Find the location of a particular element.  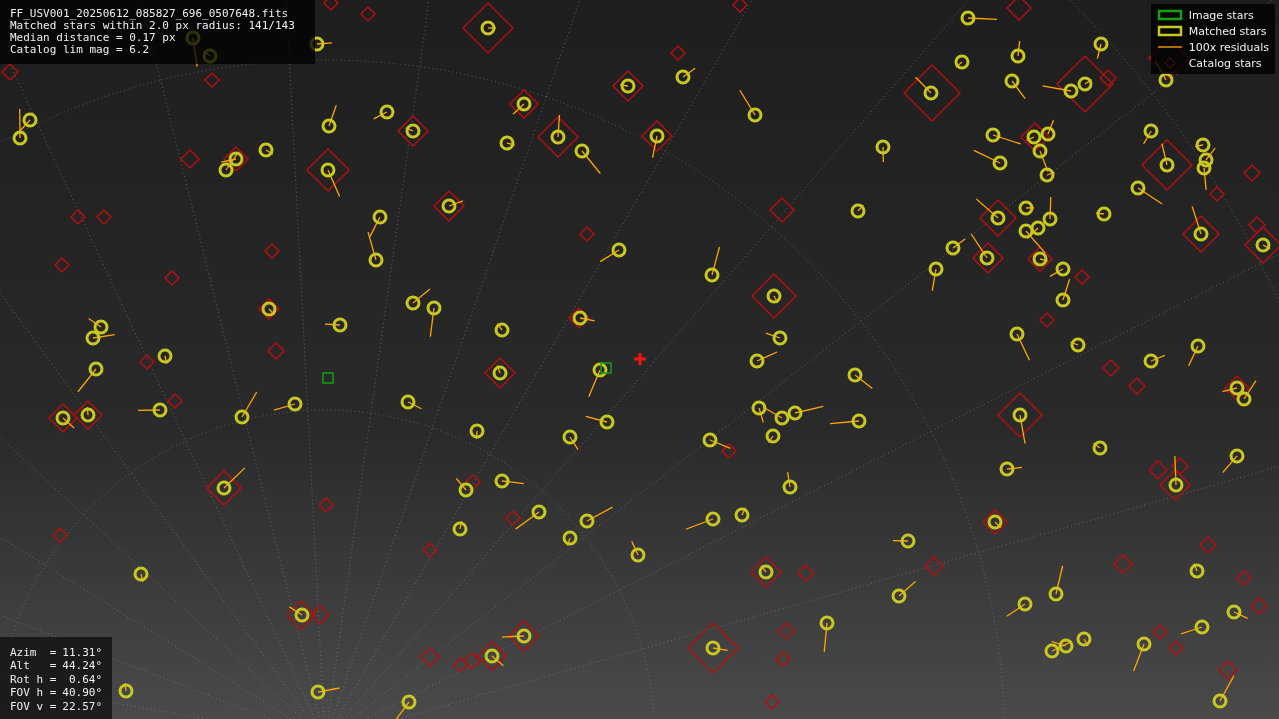

info-text: Catalog lim mag = 6.2 is located at coordinates (80, 50).